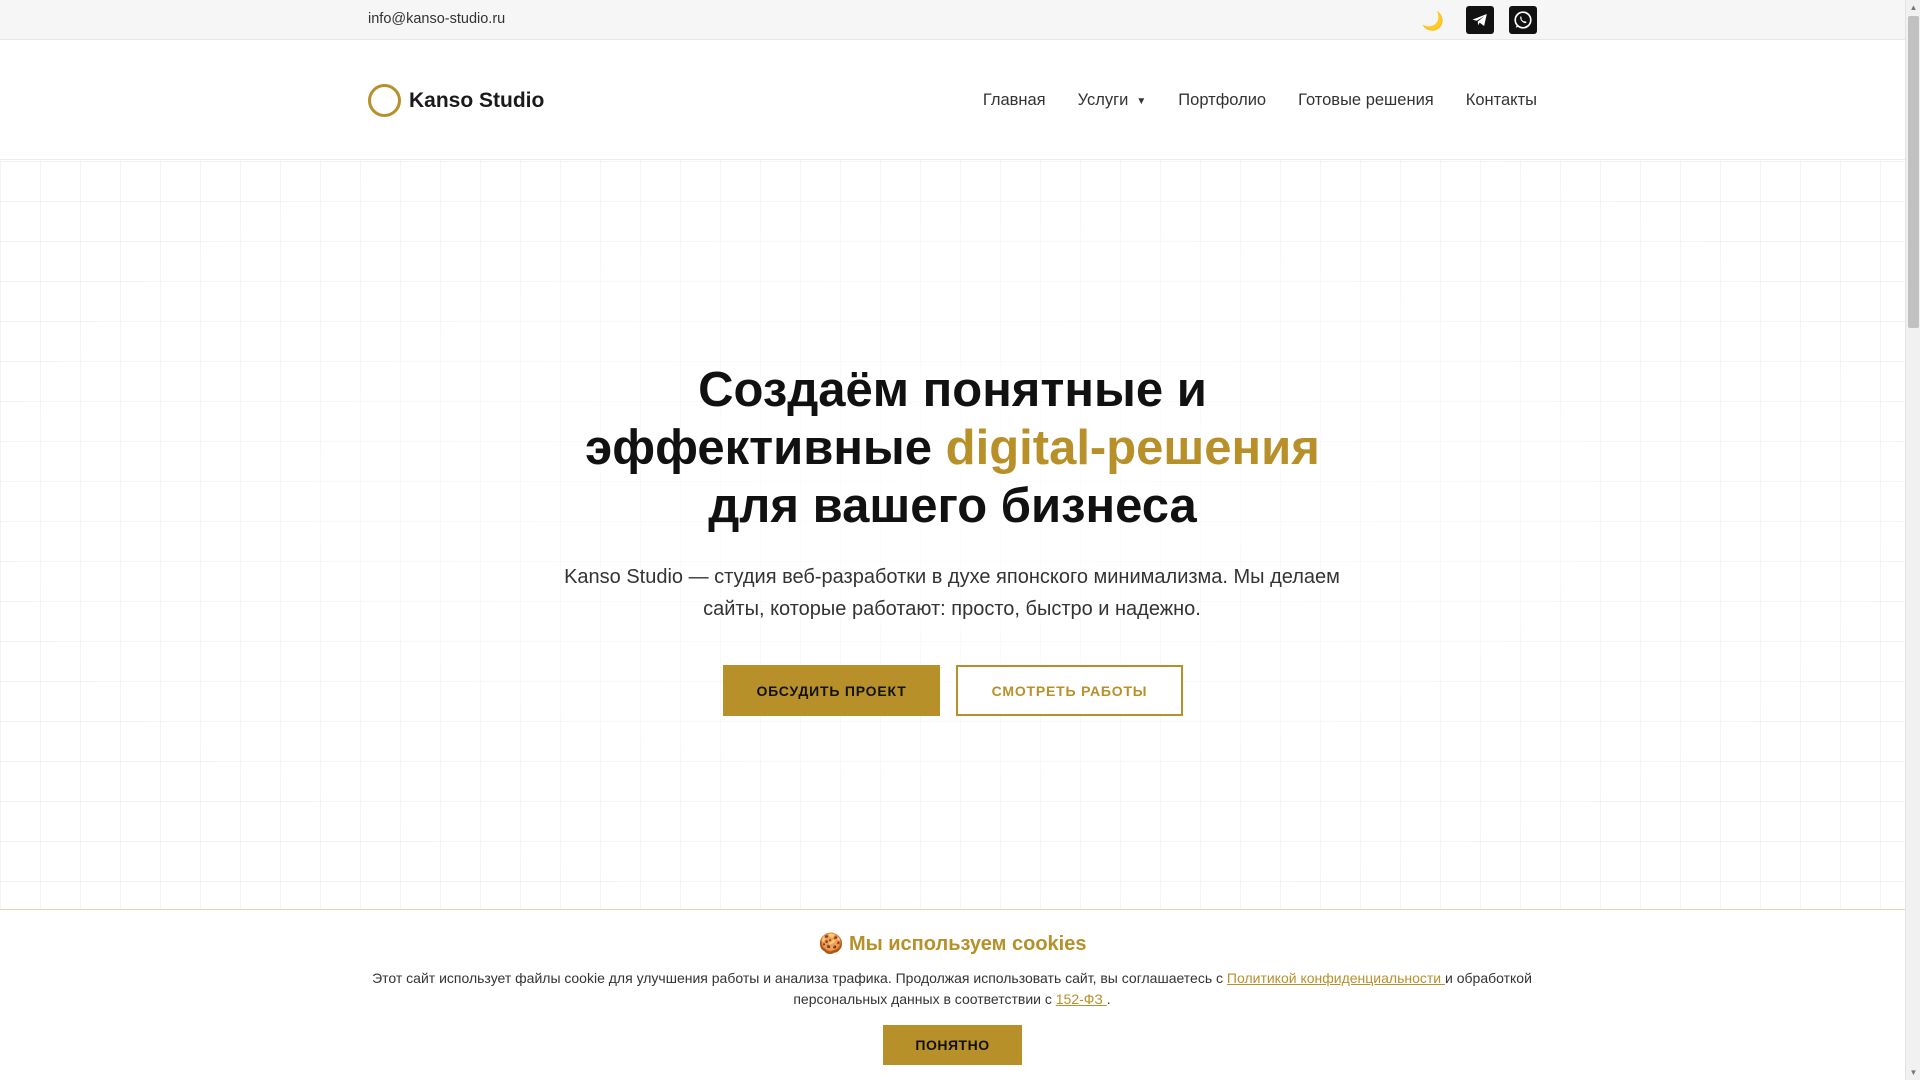  Describe the element at coordinates (1913, 172) in the screenshot. I see `scrollbar-thumb` at that location.